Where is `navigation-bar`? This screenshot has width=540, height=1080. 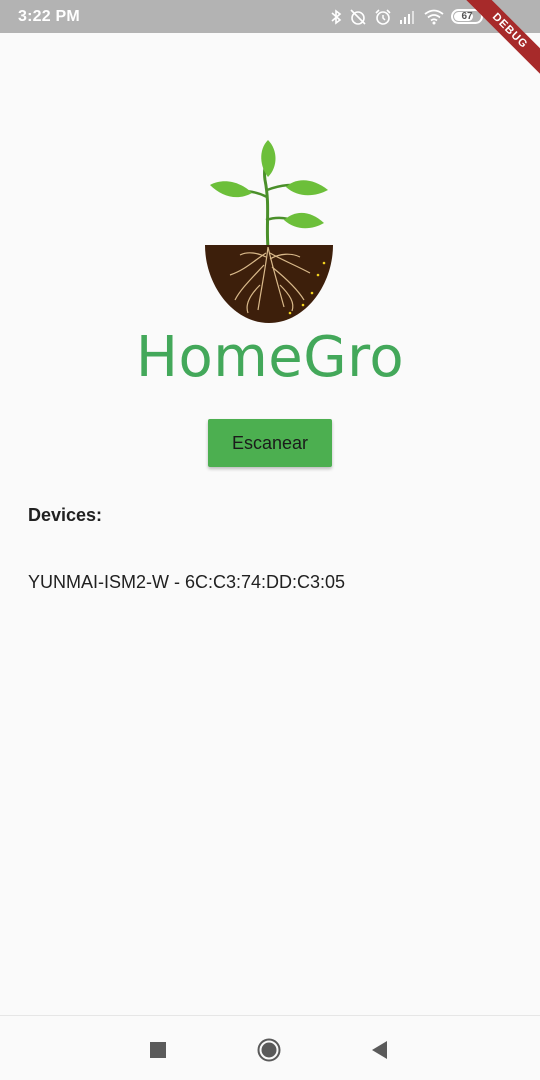 navigation-bar is located at coordinates (270, 1047).